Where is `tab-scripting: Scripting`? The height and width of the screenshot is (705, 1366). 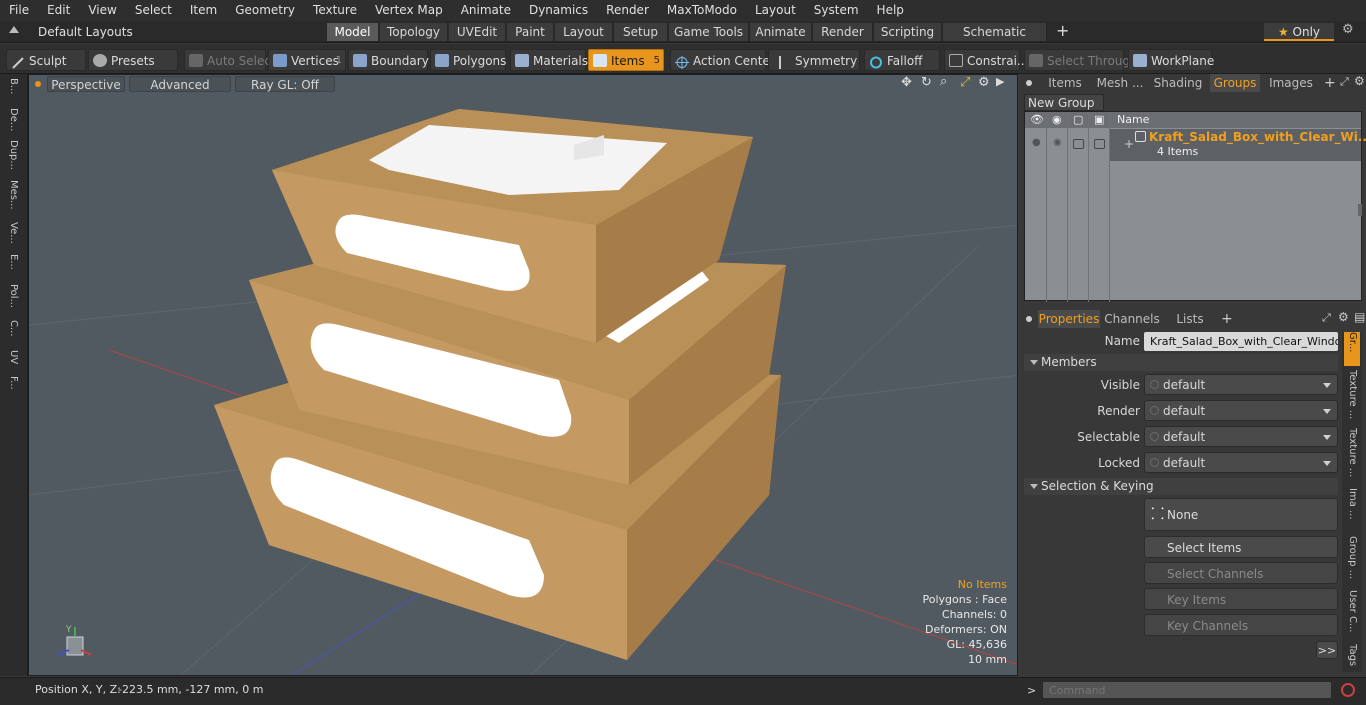 tab-scripting: Scripting is located at coordinates (908, 32).